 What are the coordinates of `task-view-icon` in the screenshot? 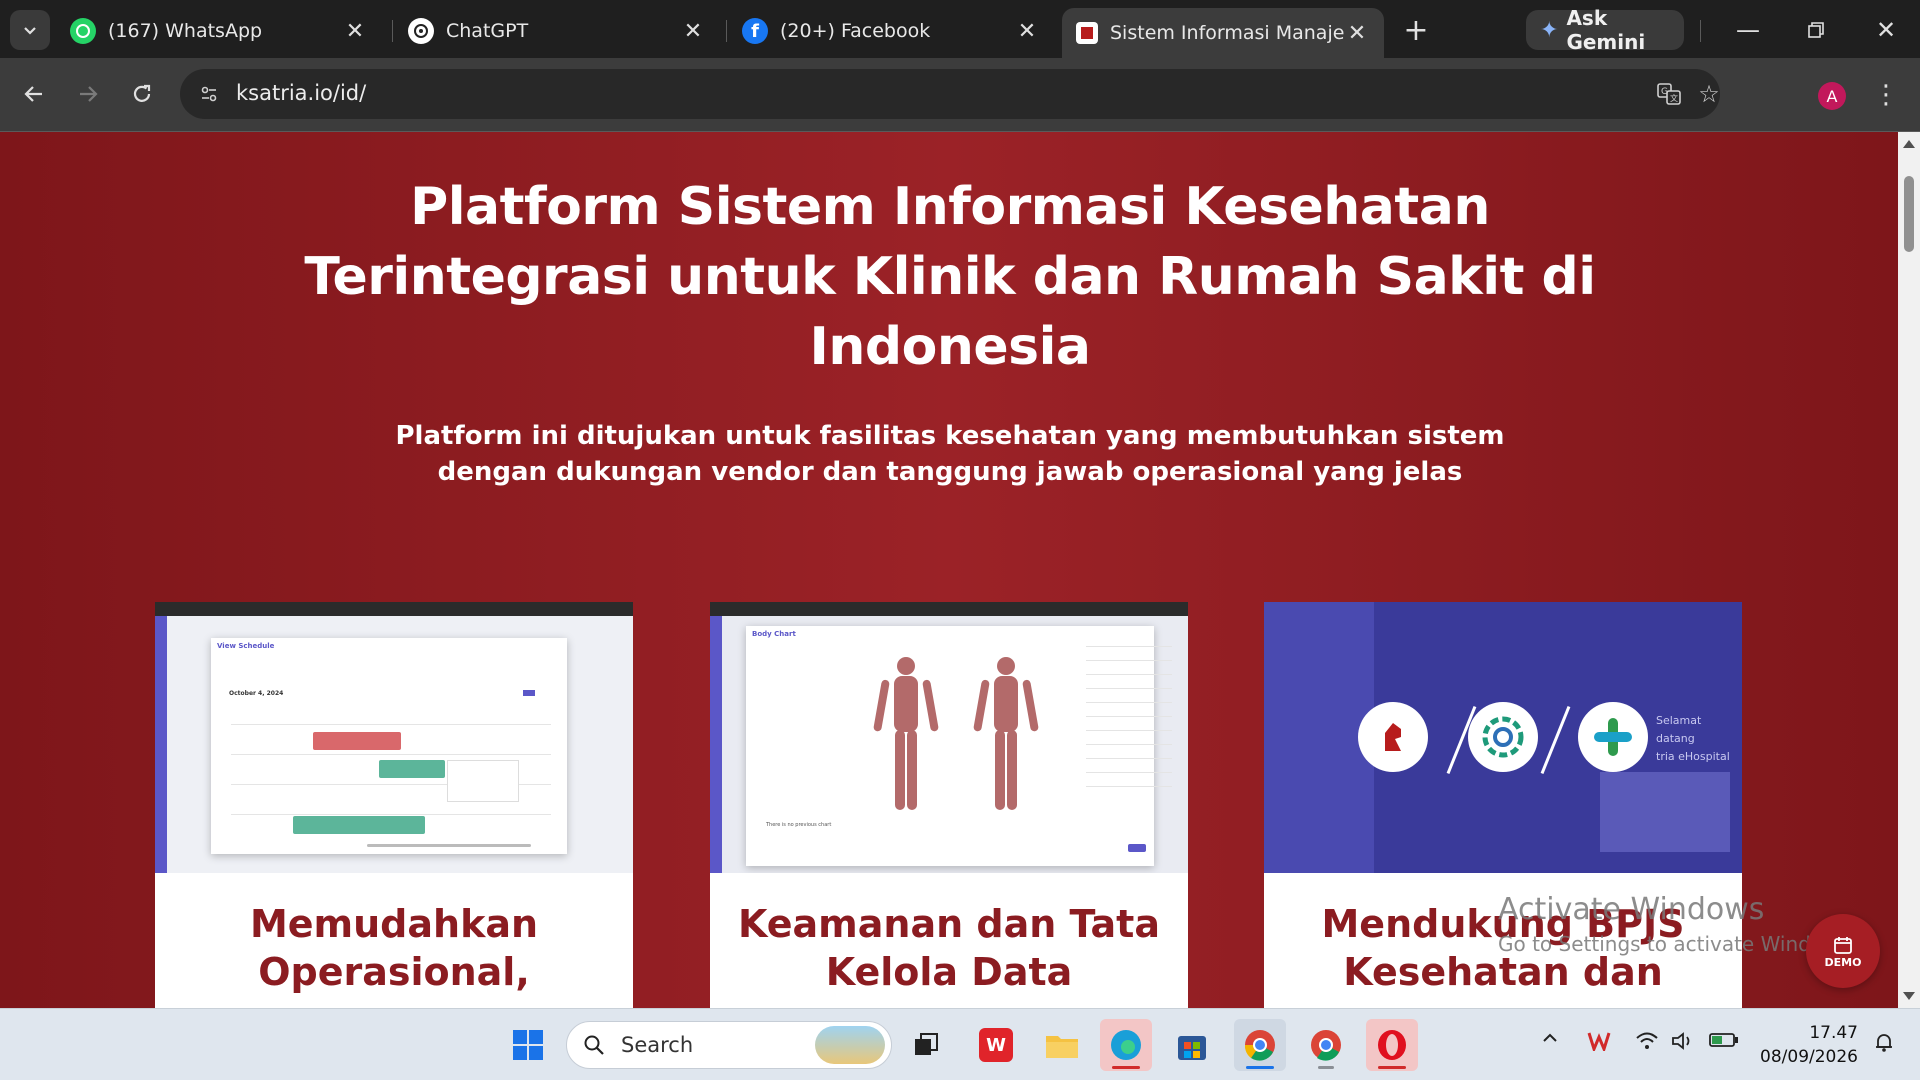 It's located at (926, 1044).